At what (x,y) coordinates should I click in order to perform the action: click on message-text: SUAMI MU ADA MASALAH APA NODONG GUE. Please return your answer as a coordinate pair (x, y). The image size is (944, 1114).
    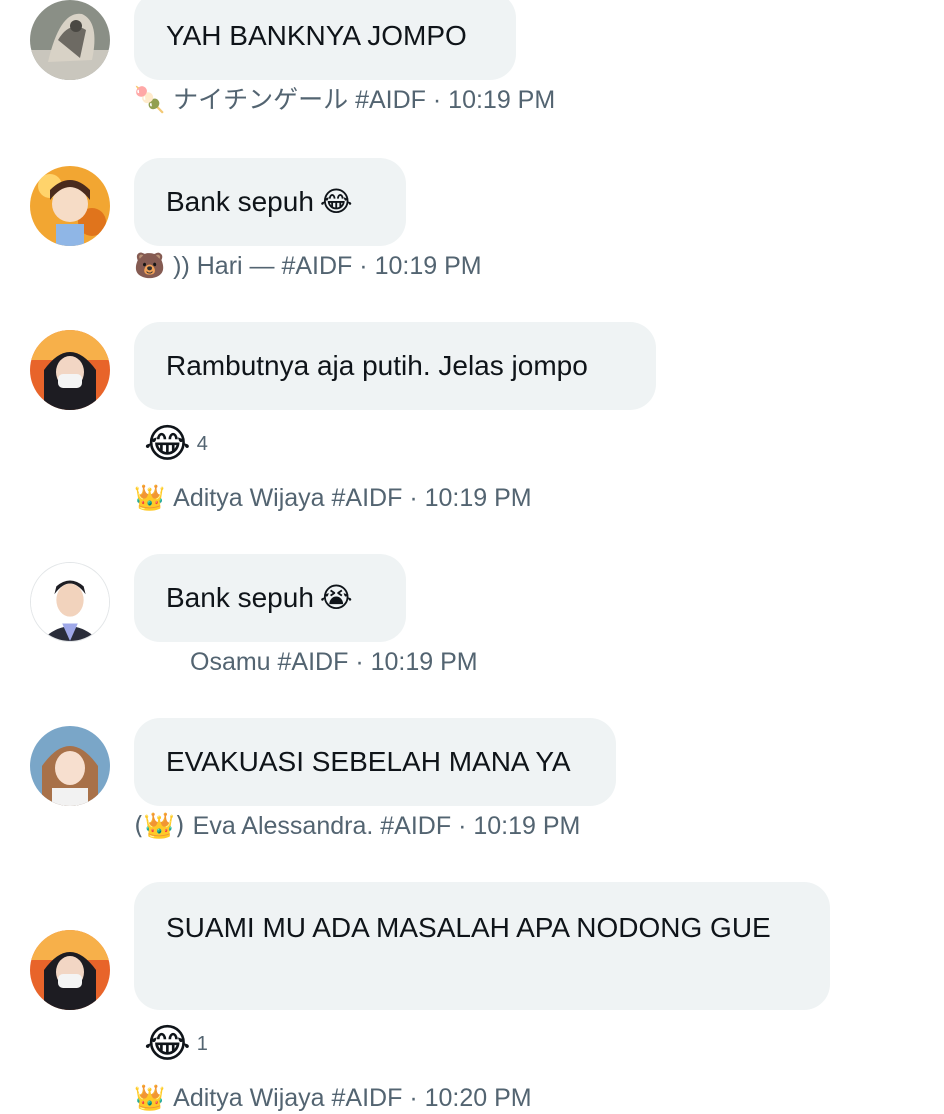
    Looking at the image, I should click on (468, 927).